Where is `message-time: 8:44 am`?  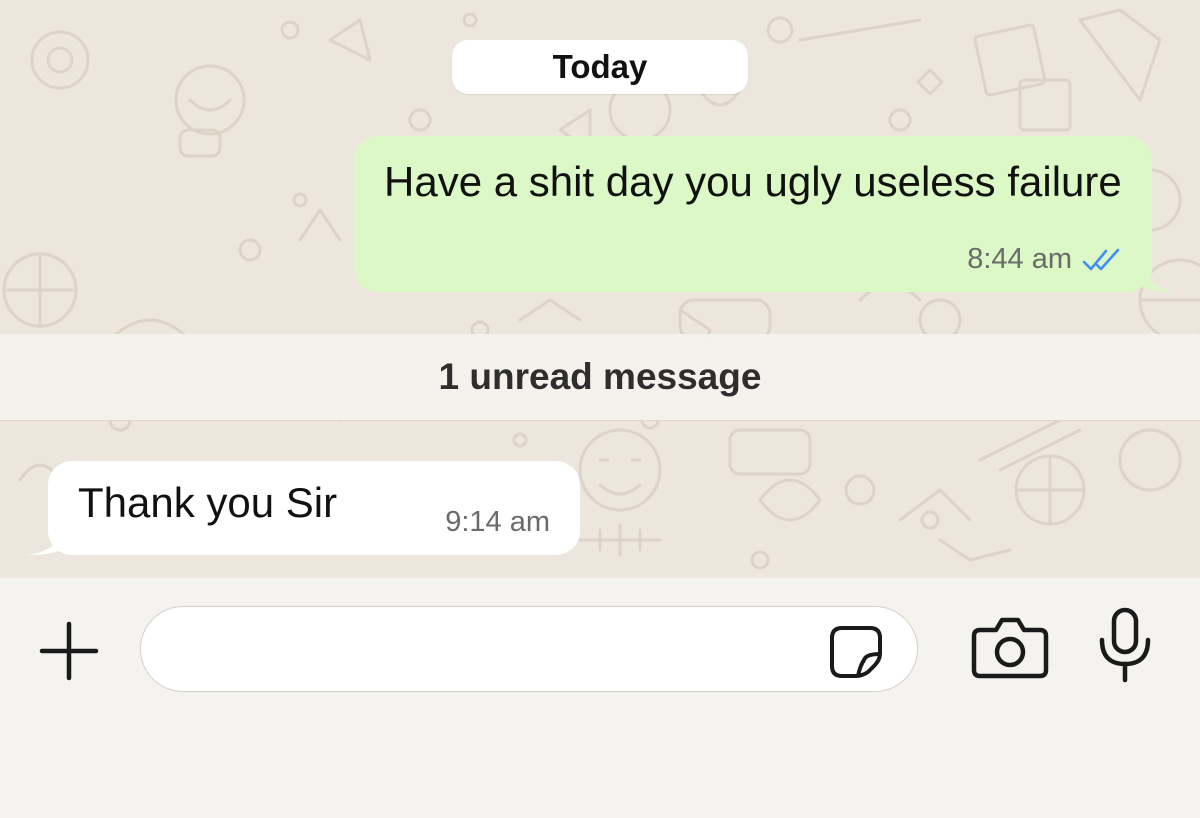
message-time: 8:44 am is located at coordinates (1019, 259).